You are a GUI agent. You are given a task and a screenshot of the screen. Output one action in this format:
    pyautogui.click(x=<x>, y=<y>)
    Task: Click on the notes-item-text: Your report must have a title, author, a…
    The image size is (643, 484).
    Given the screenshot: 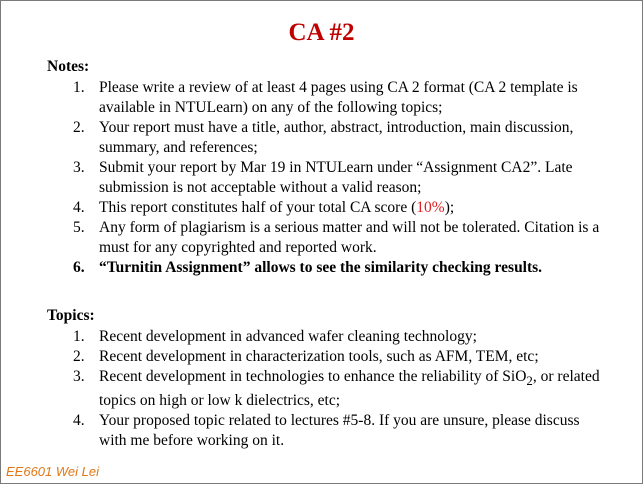 What is the action you would take?
    pyautogui.click(x=336, y=137)
    